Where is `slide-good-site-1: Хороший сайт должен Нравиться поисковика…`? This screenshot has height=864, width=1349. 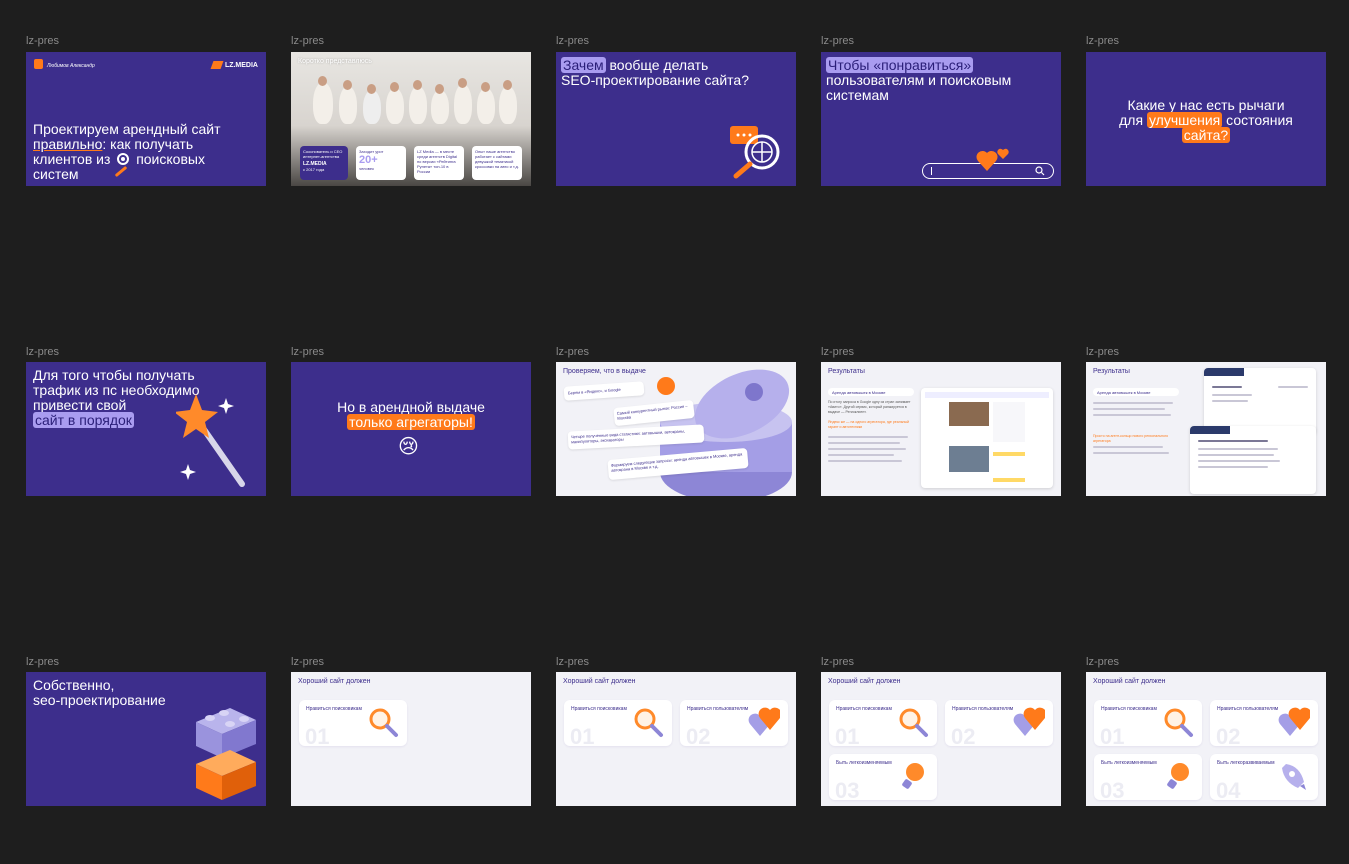 slide-good-site-1: Хороший сайт должен Нравиться поисковика… is located at coordinates (411, 739).